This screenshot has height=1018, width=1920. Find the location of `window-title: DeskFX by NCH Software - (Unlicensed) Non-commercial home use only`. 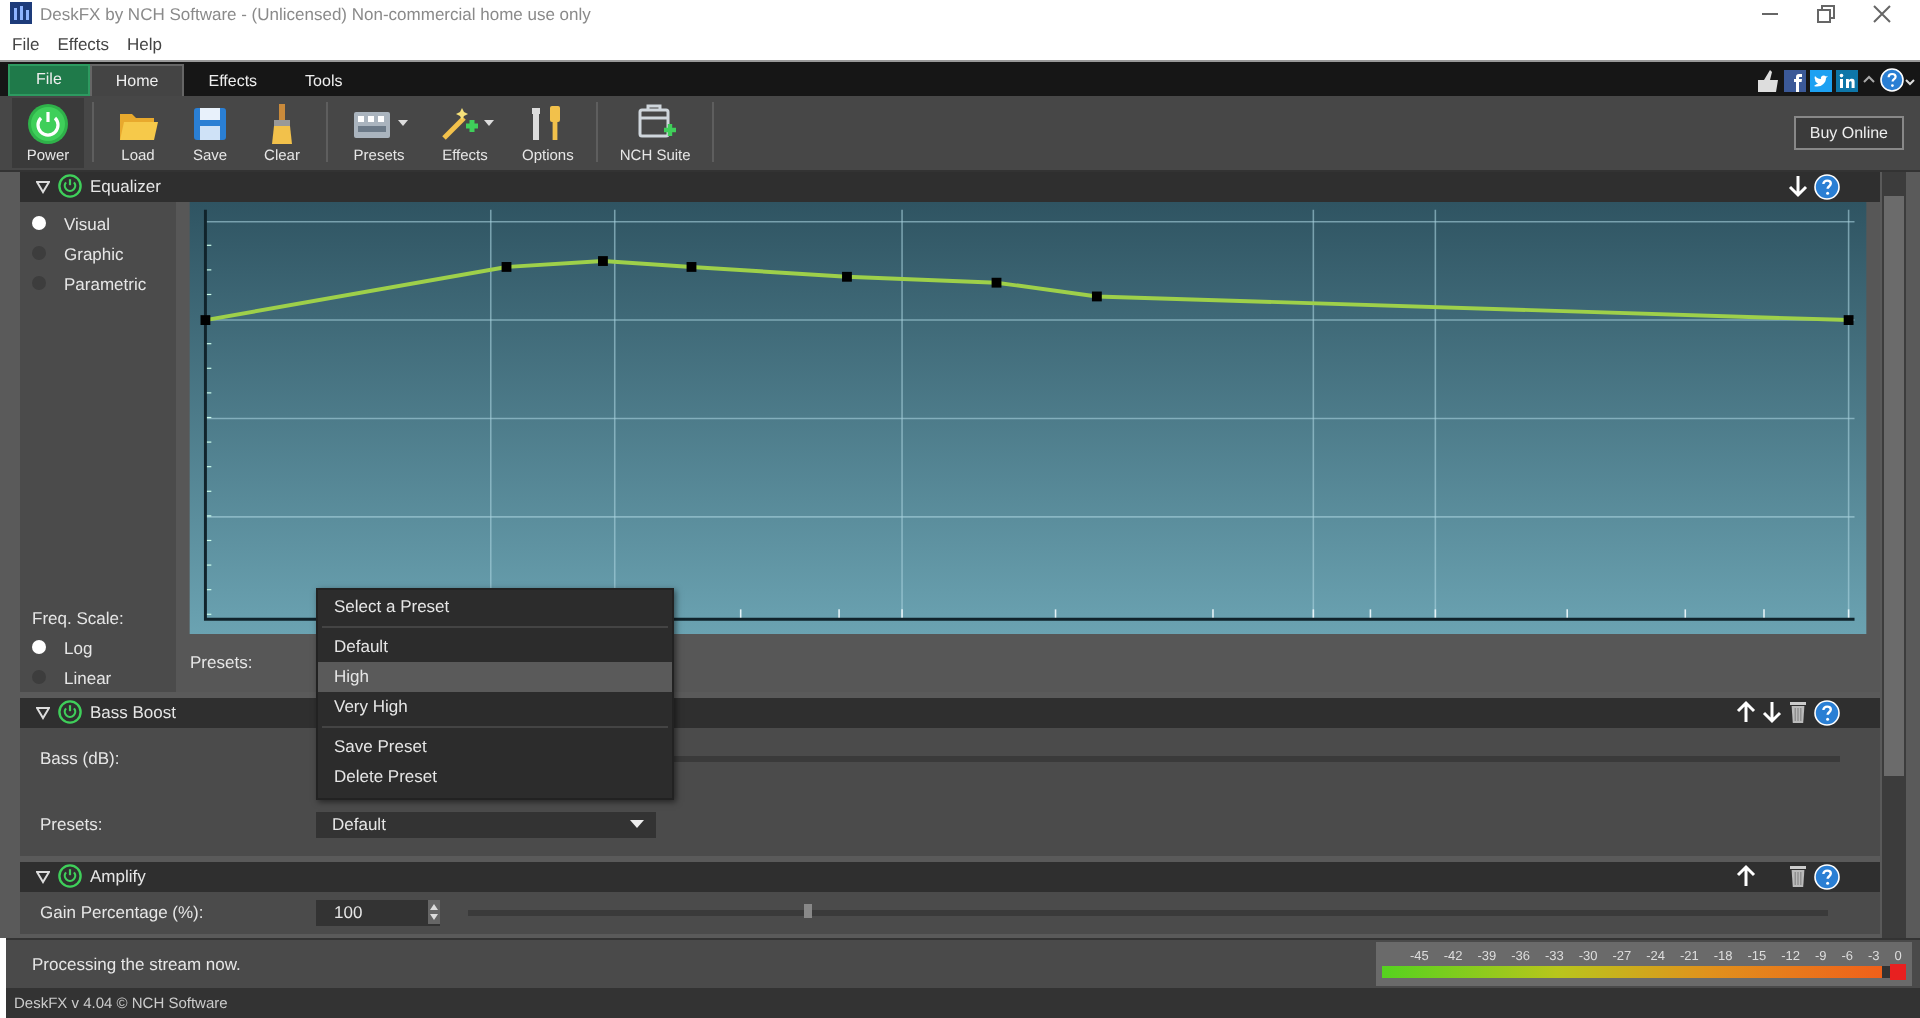

window-title: DeskFX by NCH Software - (Unlicensed) Non-commercial home use only is located at coordinates (315, 13).